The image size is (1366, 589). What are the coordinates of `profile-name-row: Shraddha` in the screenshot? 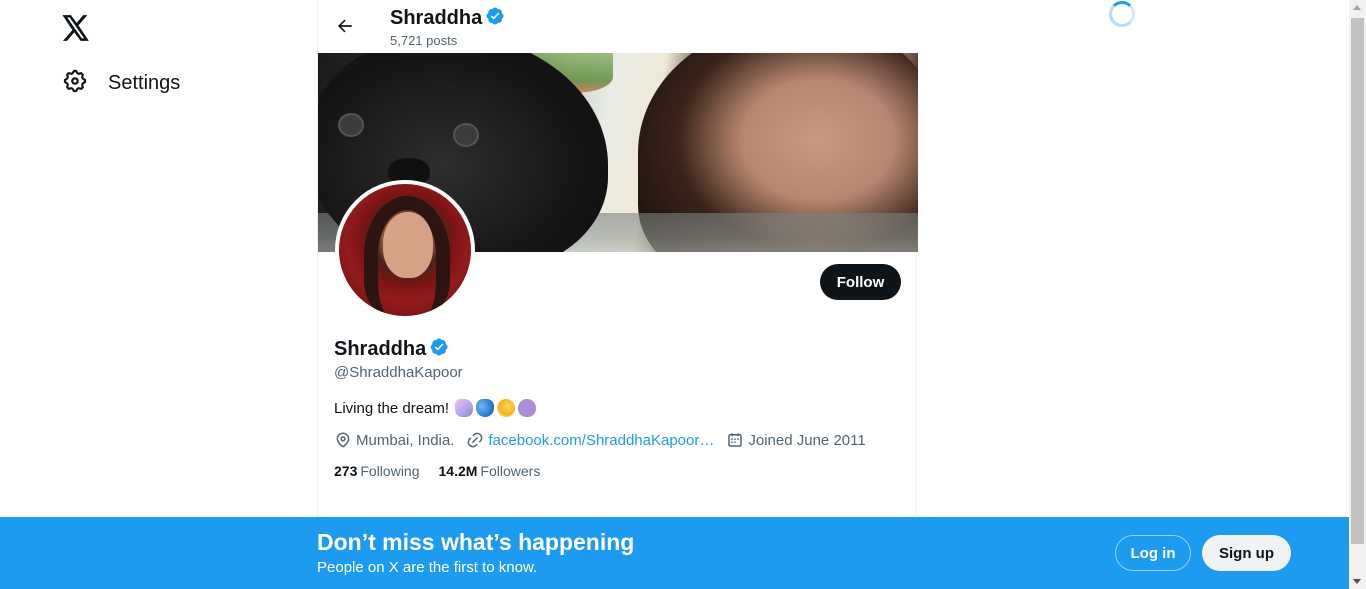 It's located at (391, 349).